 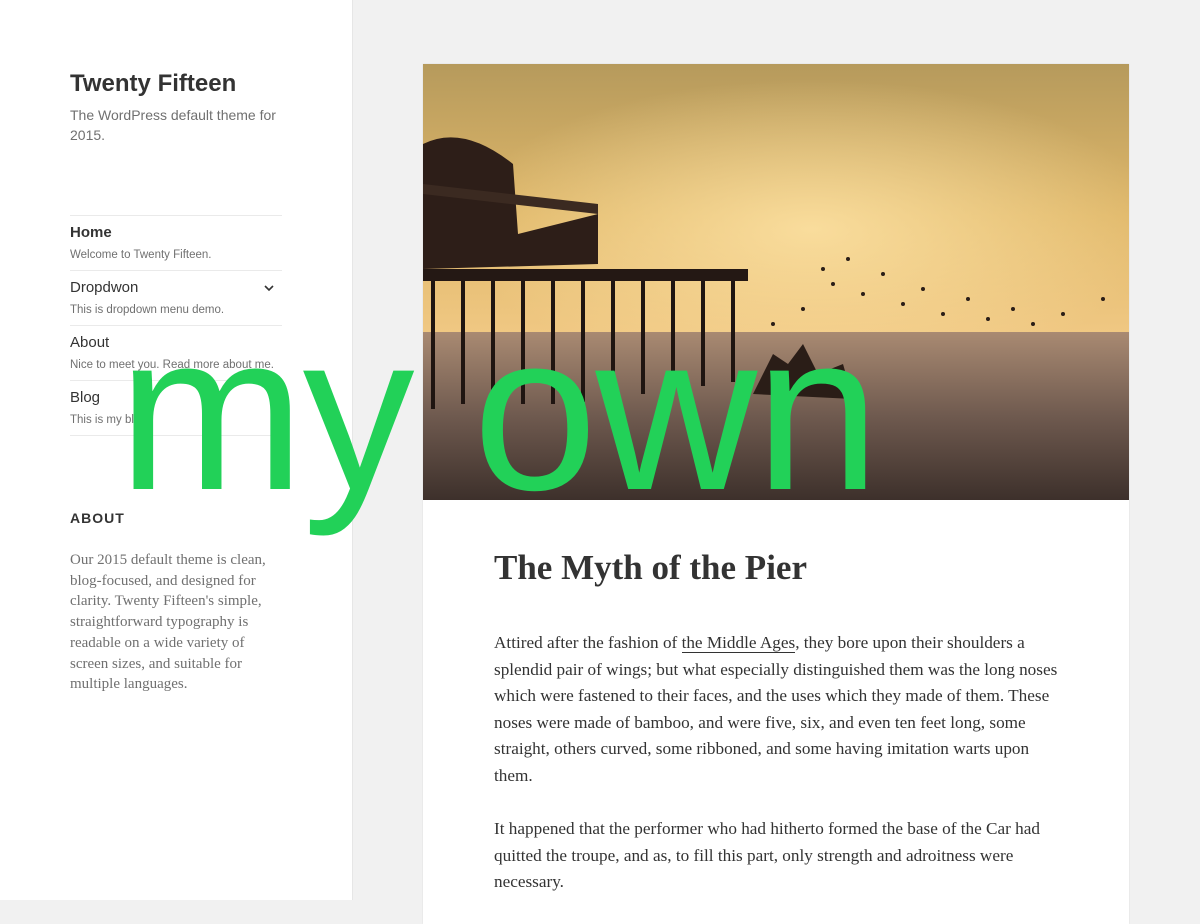 What do you see at coordinates (91, 232) in the screenshot?
I see `nav-item-label: Home` at bounding box center [91, 232].